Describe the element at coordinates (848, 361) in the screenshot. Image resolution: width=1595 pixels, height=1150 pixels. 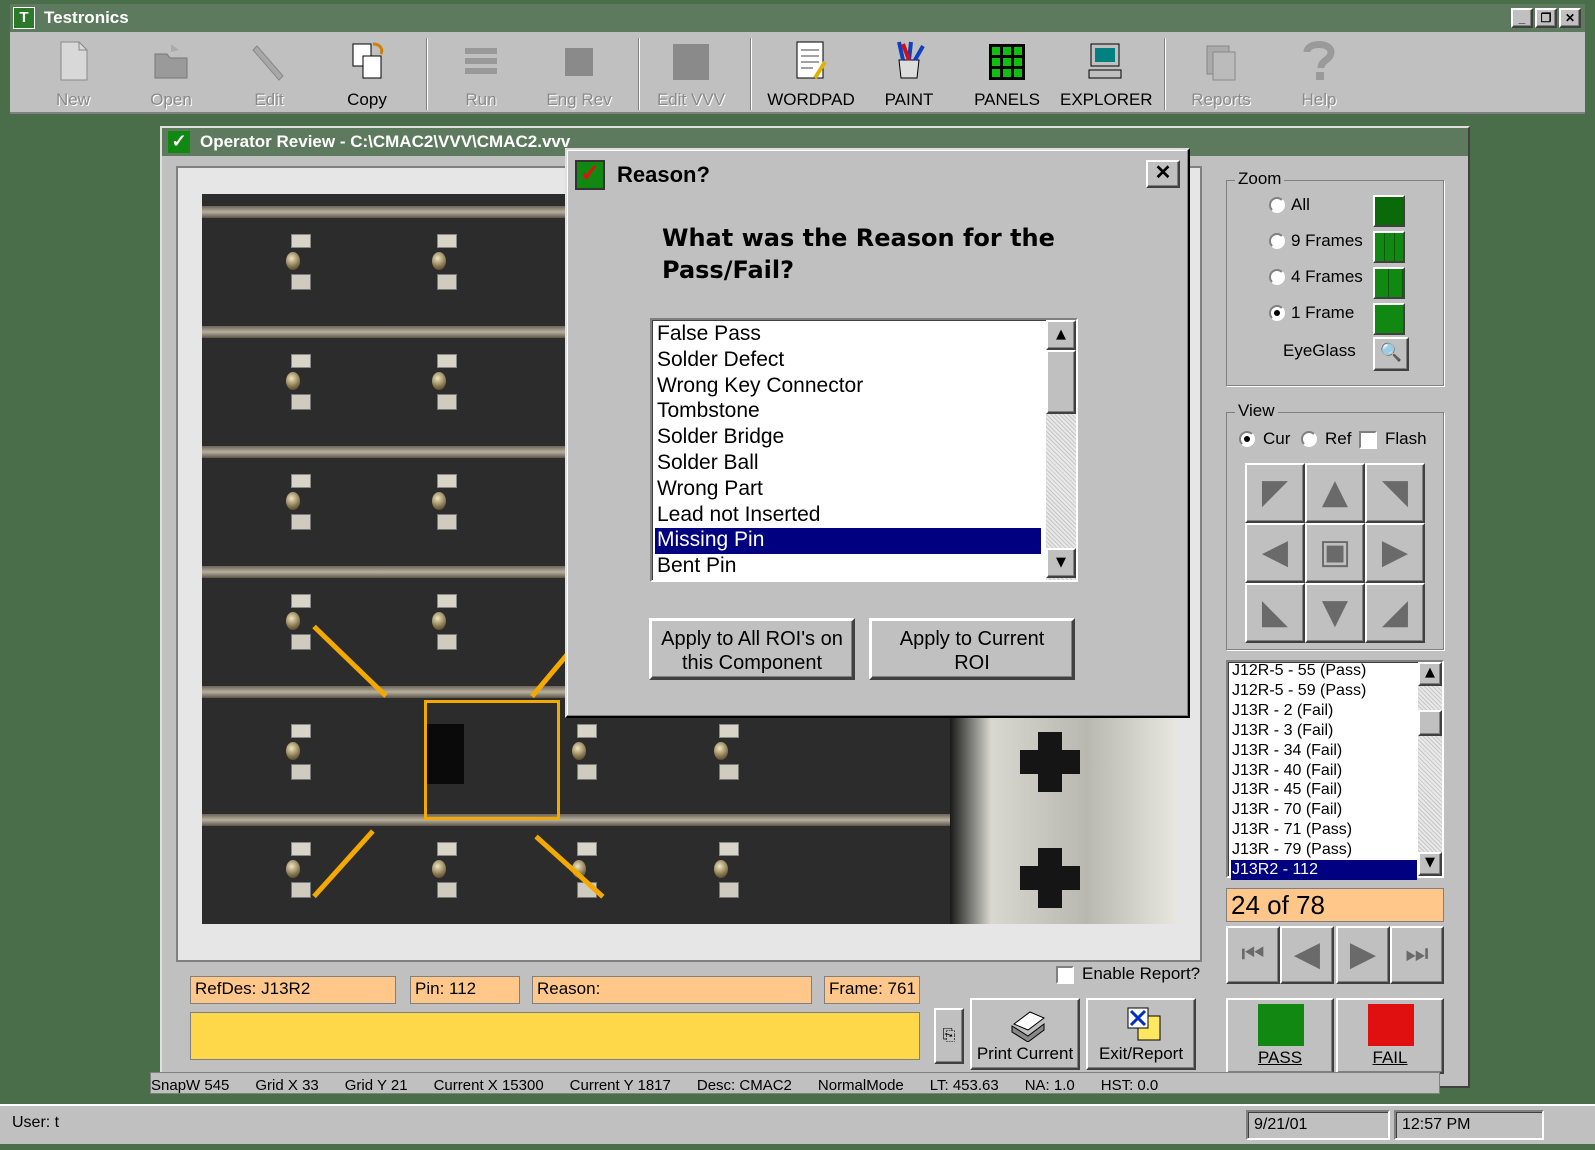
I see `reason-list-item: Solder Defect` at that location.